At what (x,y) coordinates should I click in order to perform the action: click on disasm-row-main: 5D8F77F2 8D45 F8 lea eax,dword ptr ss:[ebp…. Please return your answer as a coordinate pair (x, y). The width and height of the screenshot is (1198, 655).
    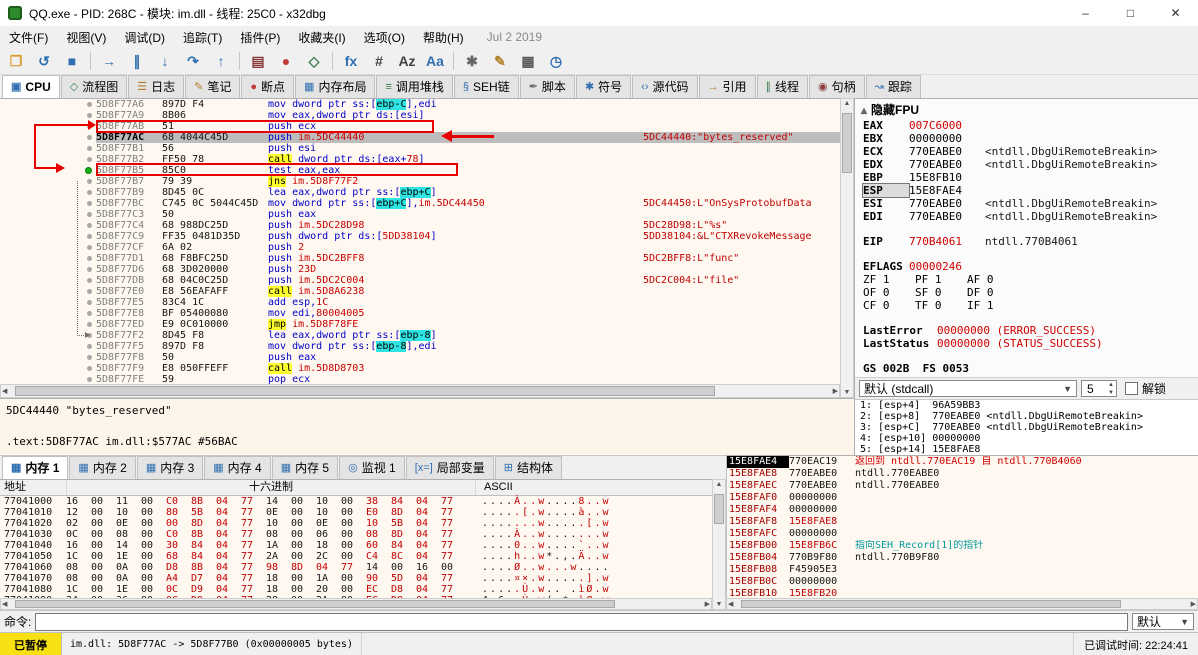
    Looking at the image, I should click on (468, 335).